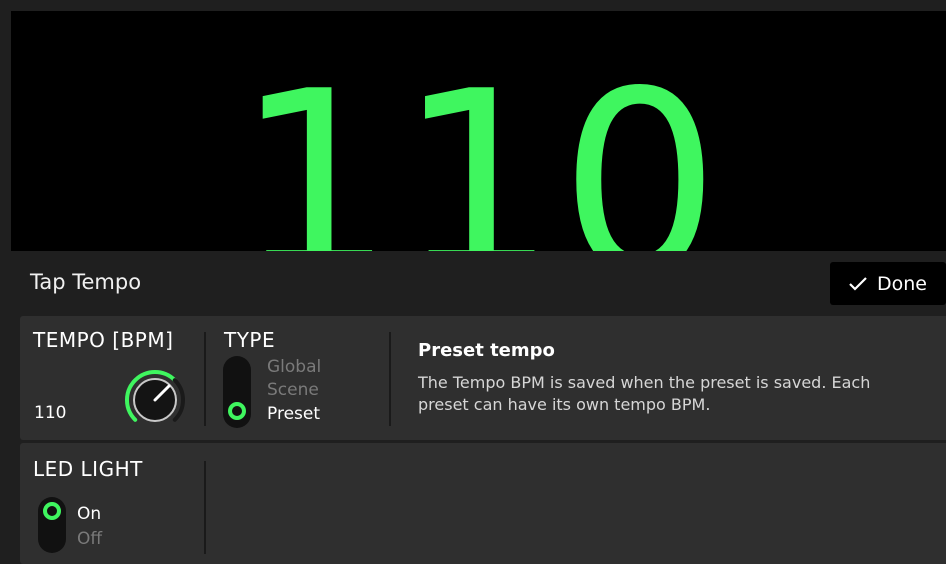 This screenshot has width=946, height=564. What do you see at coordinates (293, 414) in the screenshot?
I see `type-option-preset: Preset` at bounding box center [293, 414].